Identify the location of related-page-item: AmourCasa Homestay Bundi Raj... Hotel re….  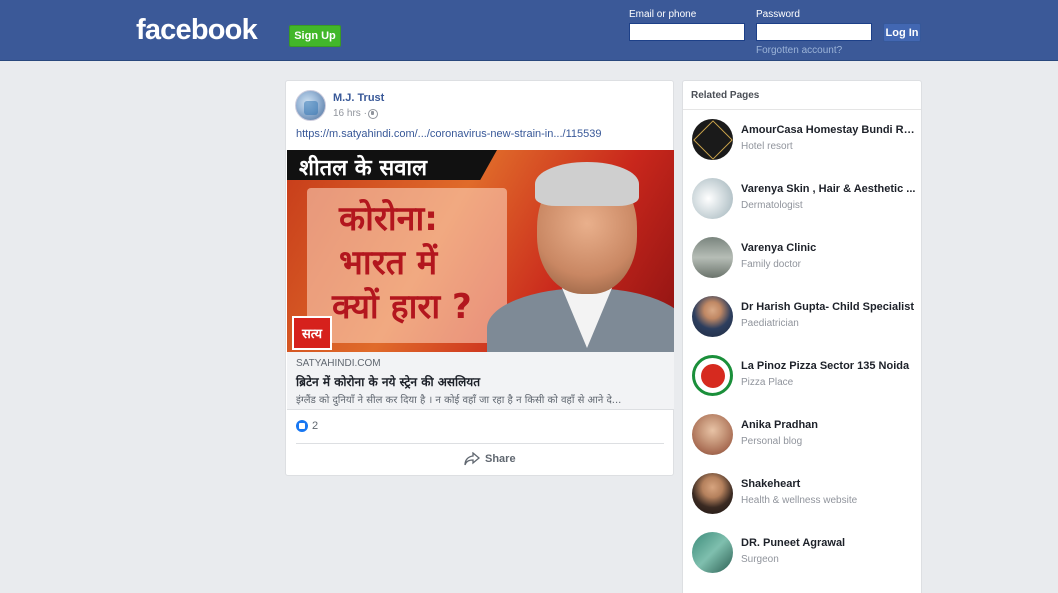
(804, 140).